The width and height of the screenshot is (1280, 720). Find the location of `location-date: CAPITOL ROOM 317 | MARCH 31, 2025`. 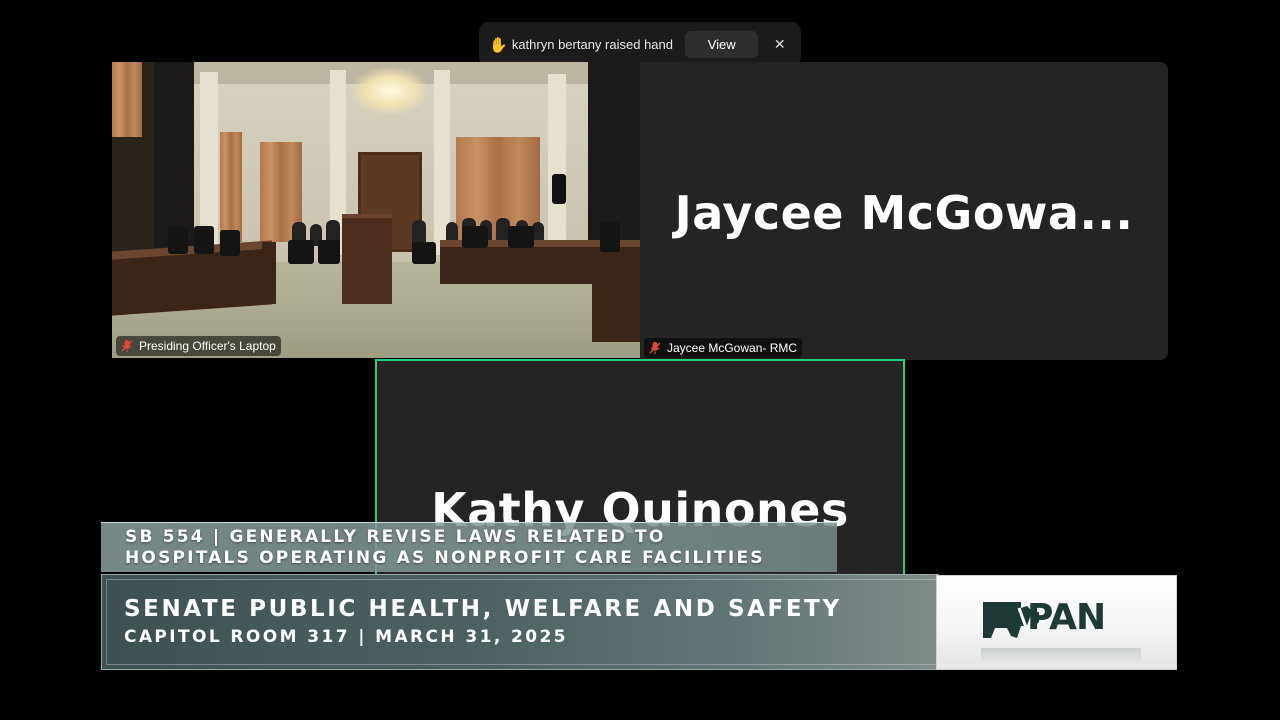

location-date: CAPITOL ROOM 317 | MARCH 31, 2025 is located at coordinates (346, 637).